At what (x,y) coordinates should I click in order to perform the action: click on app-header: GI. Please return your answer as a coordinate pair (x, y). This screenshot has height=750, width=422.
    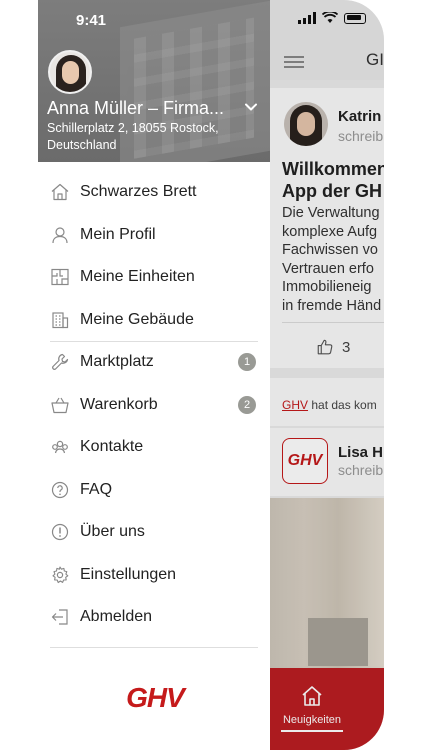
    Looking at the image, I should click on (327, 40).